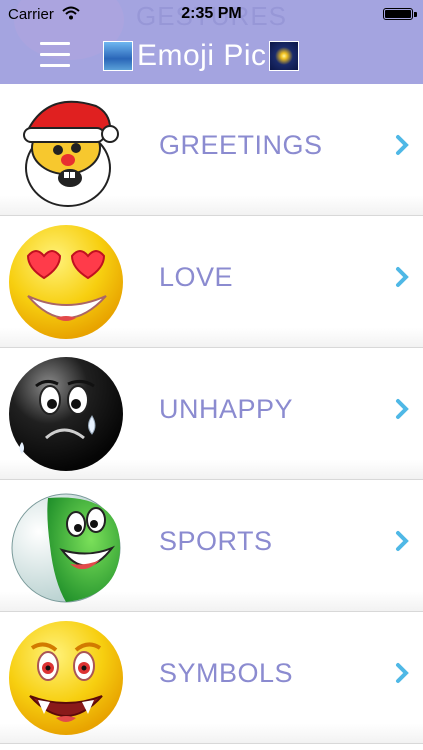  I want to click on battery-icon, so click(398, 14).